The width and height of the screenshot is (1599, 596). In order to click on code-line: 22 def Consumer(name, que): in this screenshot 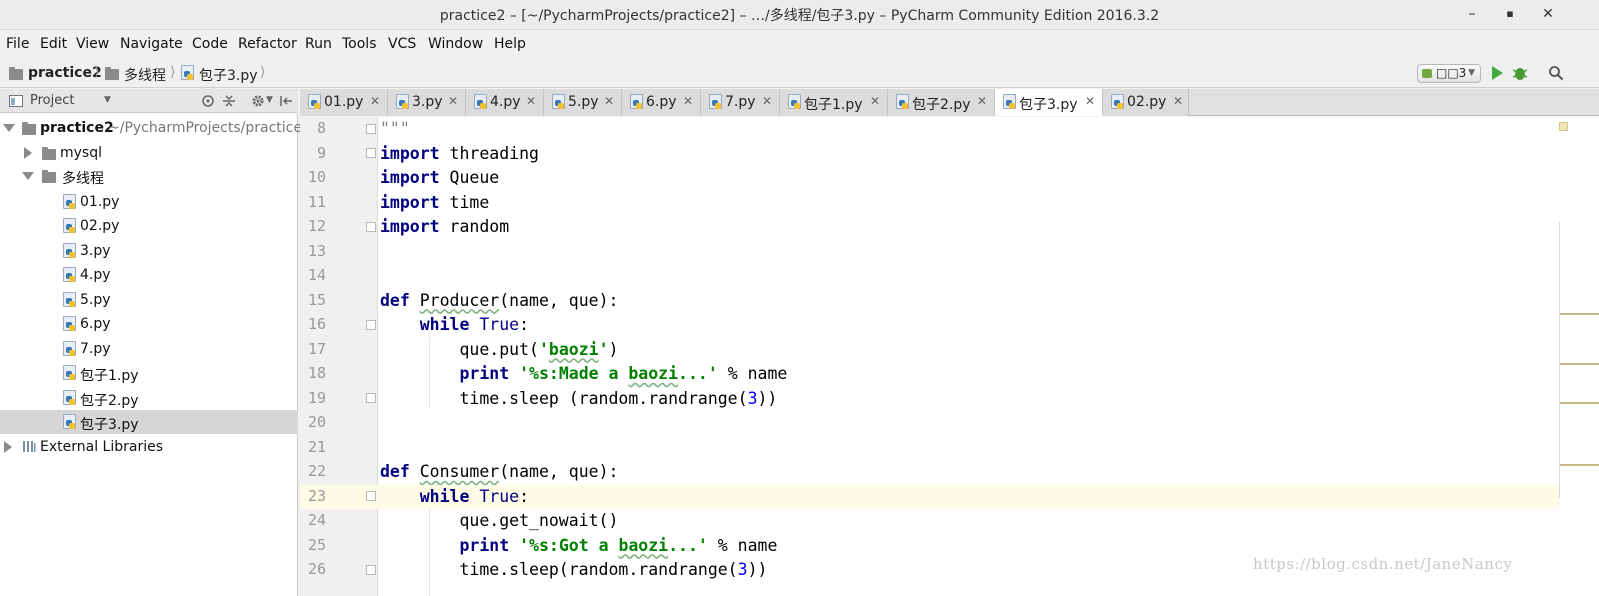, I will do `click(949, 472)`.